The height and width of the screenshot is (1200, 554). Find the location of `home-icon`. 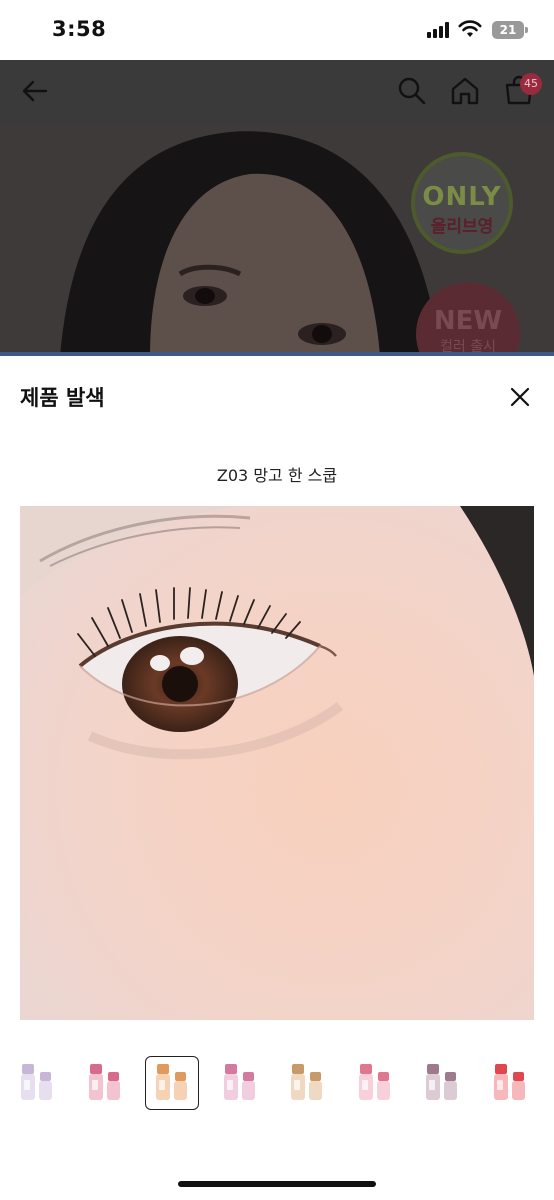

home-icon is located at coordinates (465, 91).